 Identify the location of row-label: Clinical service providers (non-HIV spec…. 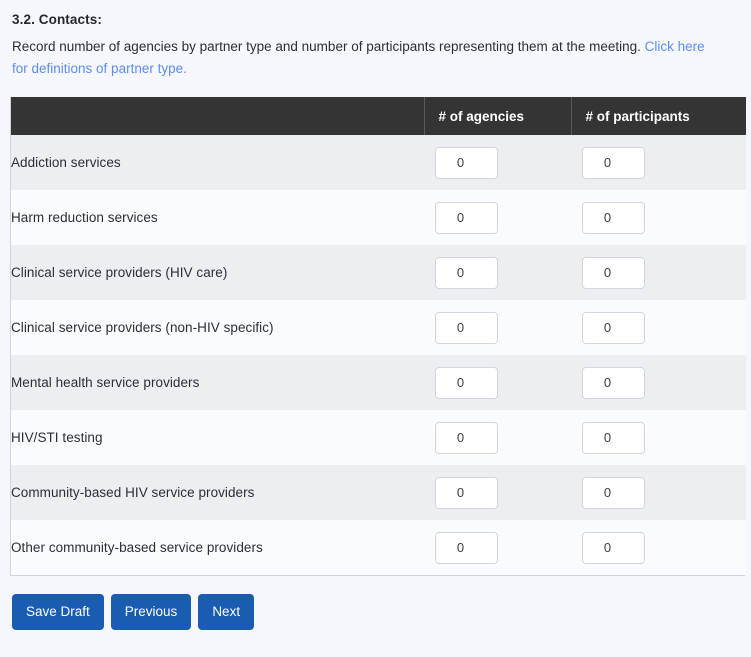
(142, 327).